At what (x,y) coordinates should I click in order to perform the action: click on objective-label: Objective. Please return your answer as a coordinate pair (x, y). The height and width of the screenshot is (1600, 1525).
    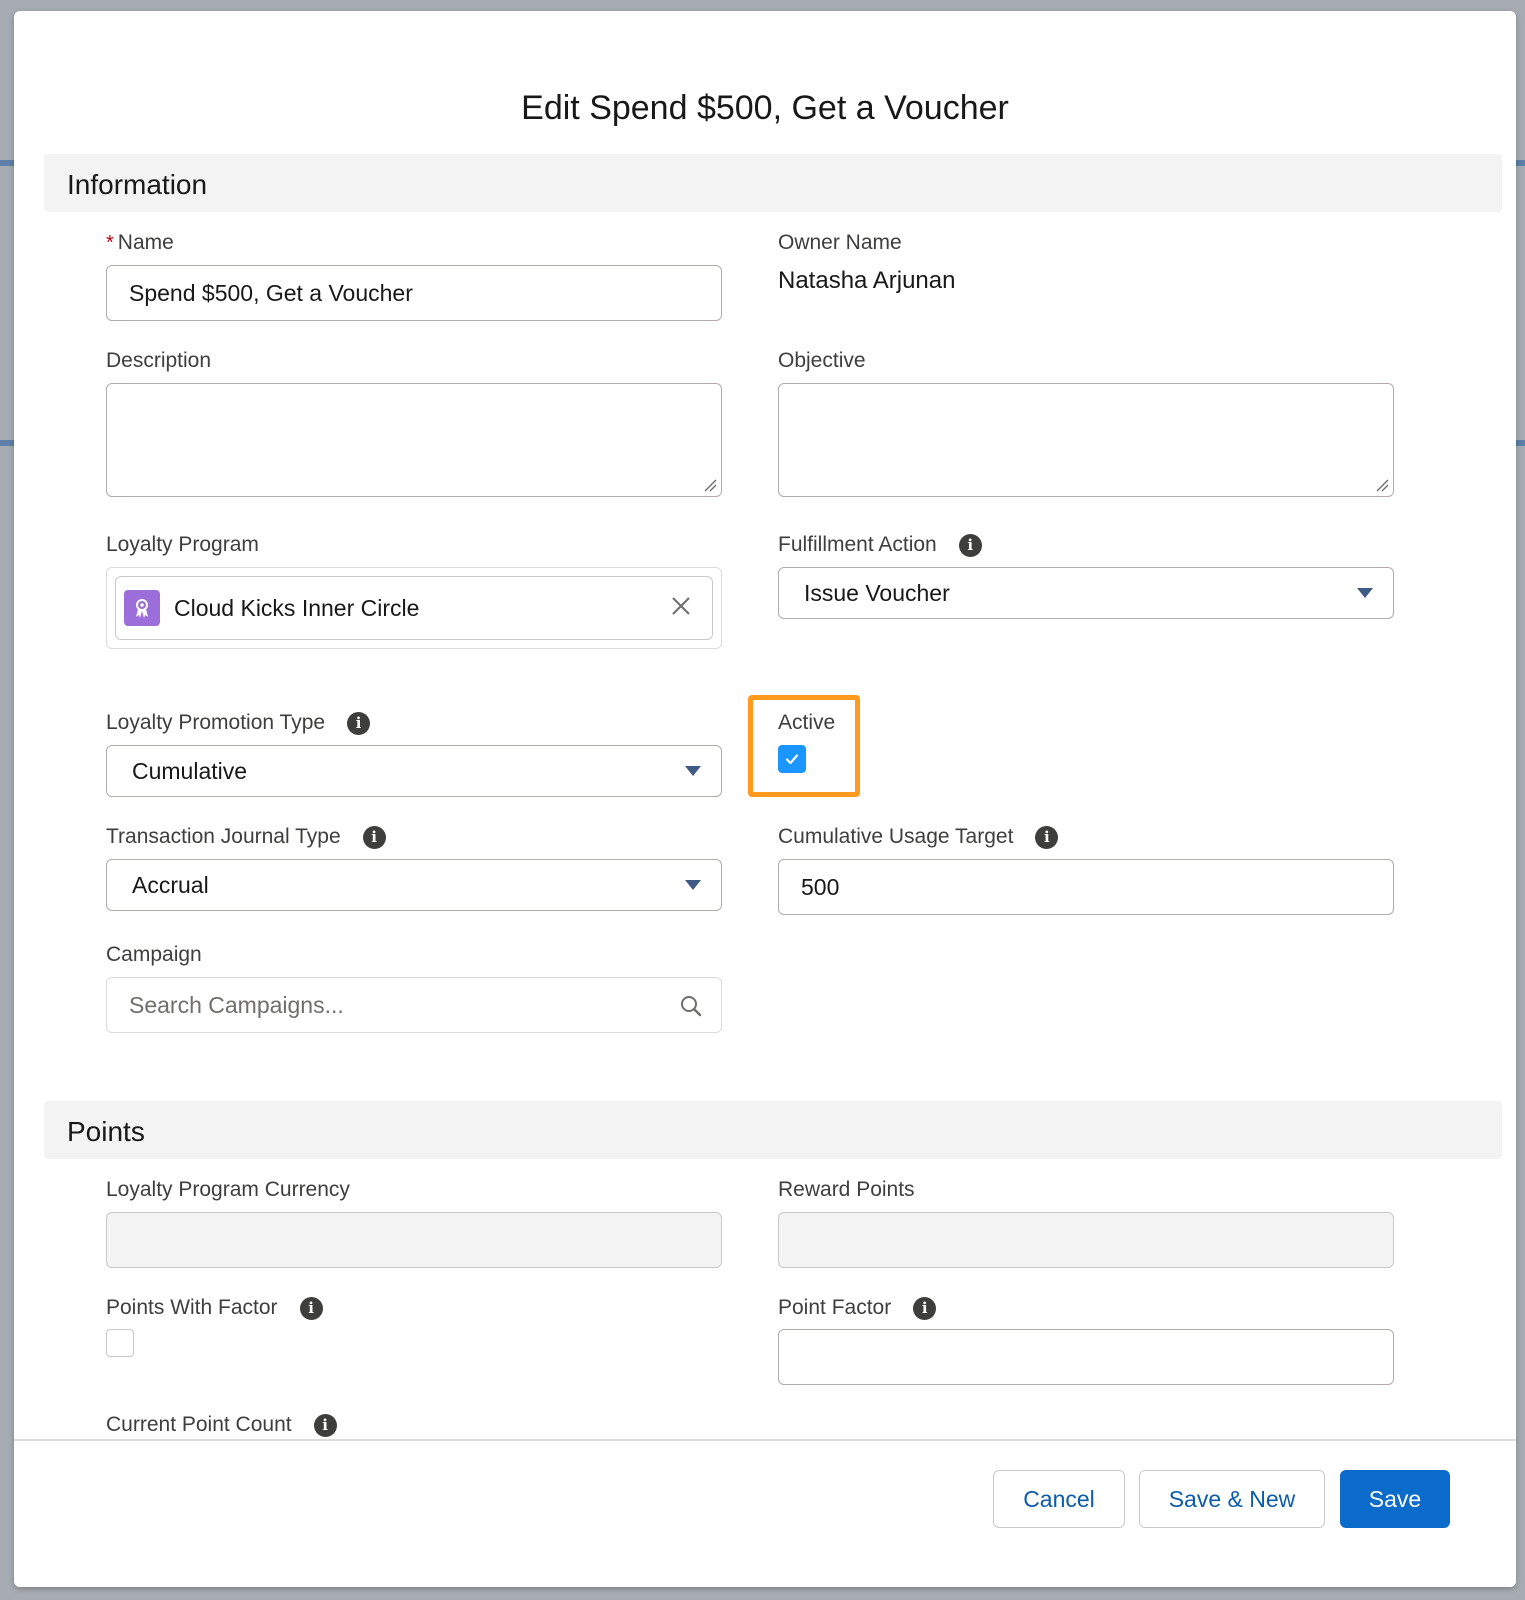
    Looking at the image, I should click on (822, 360).